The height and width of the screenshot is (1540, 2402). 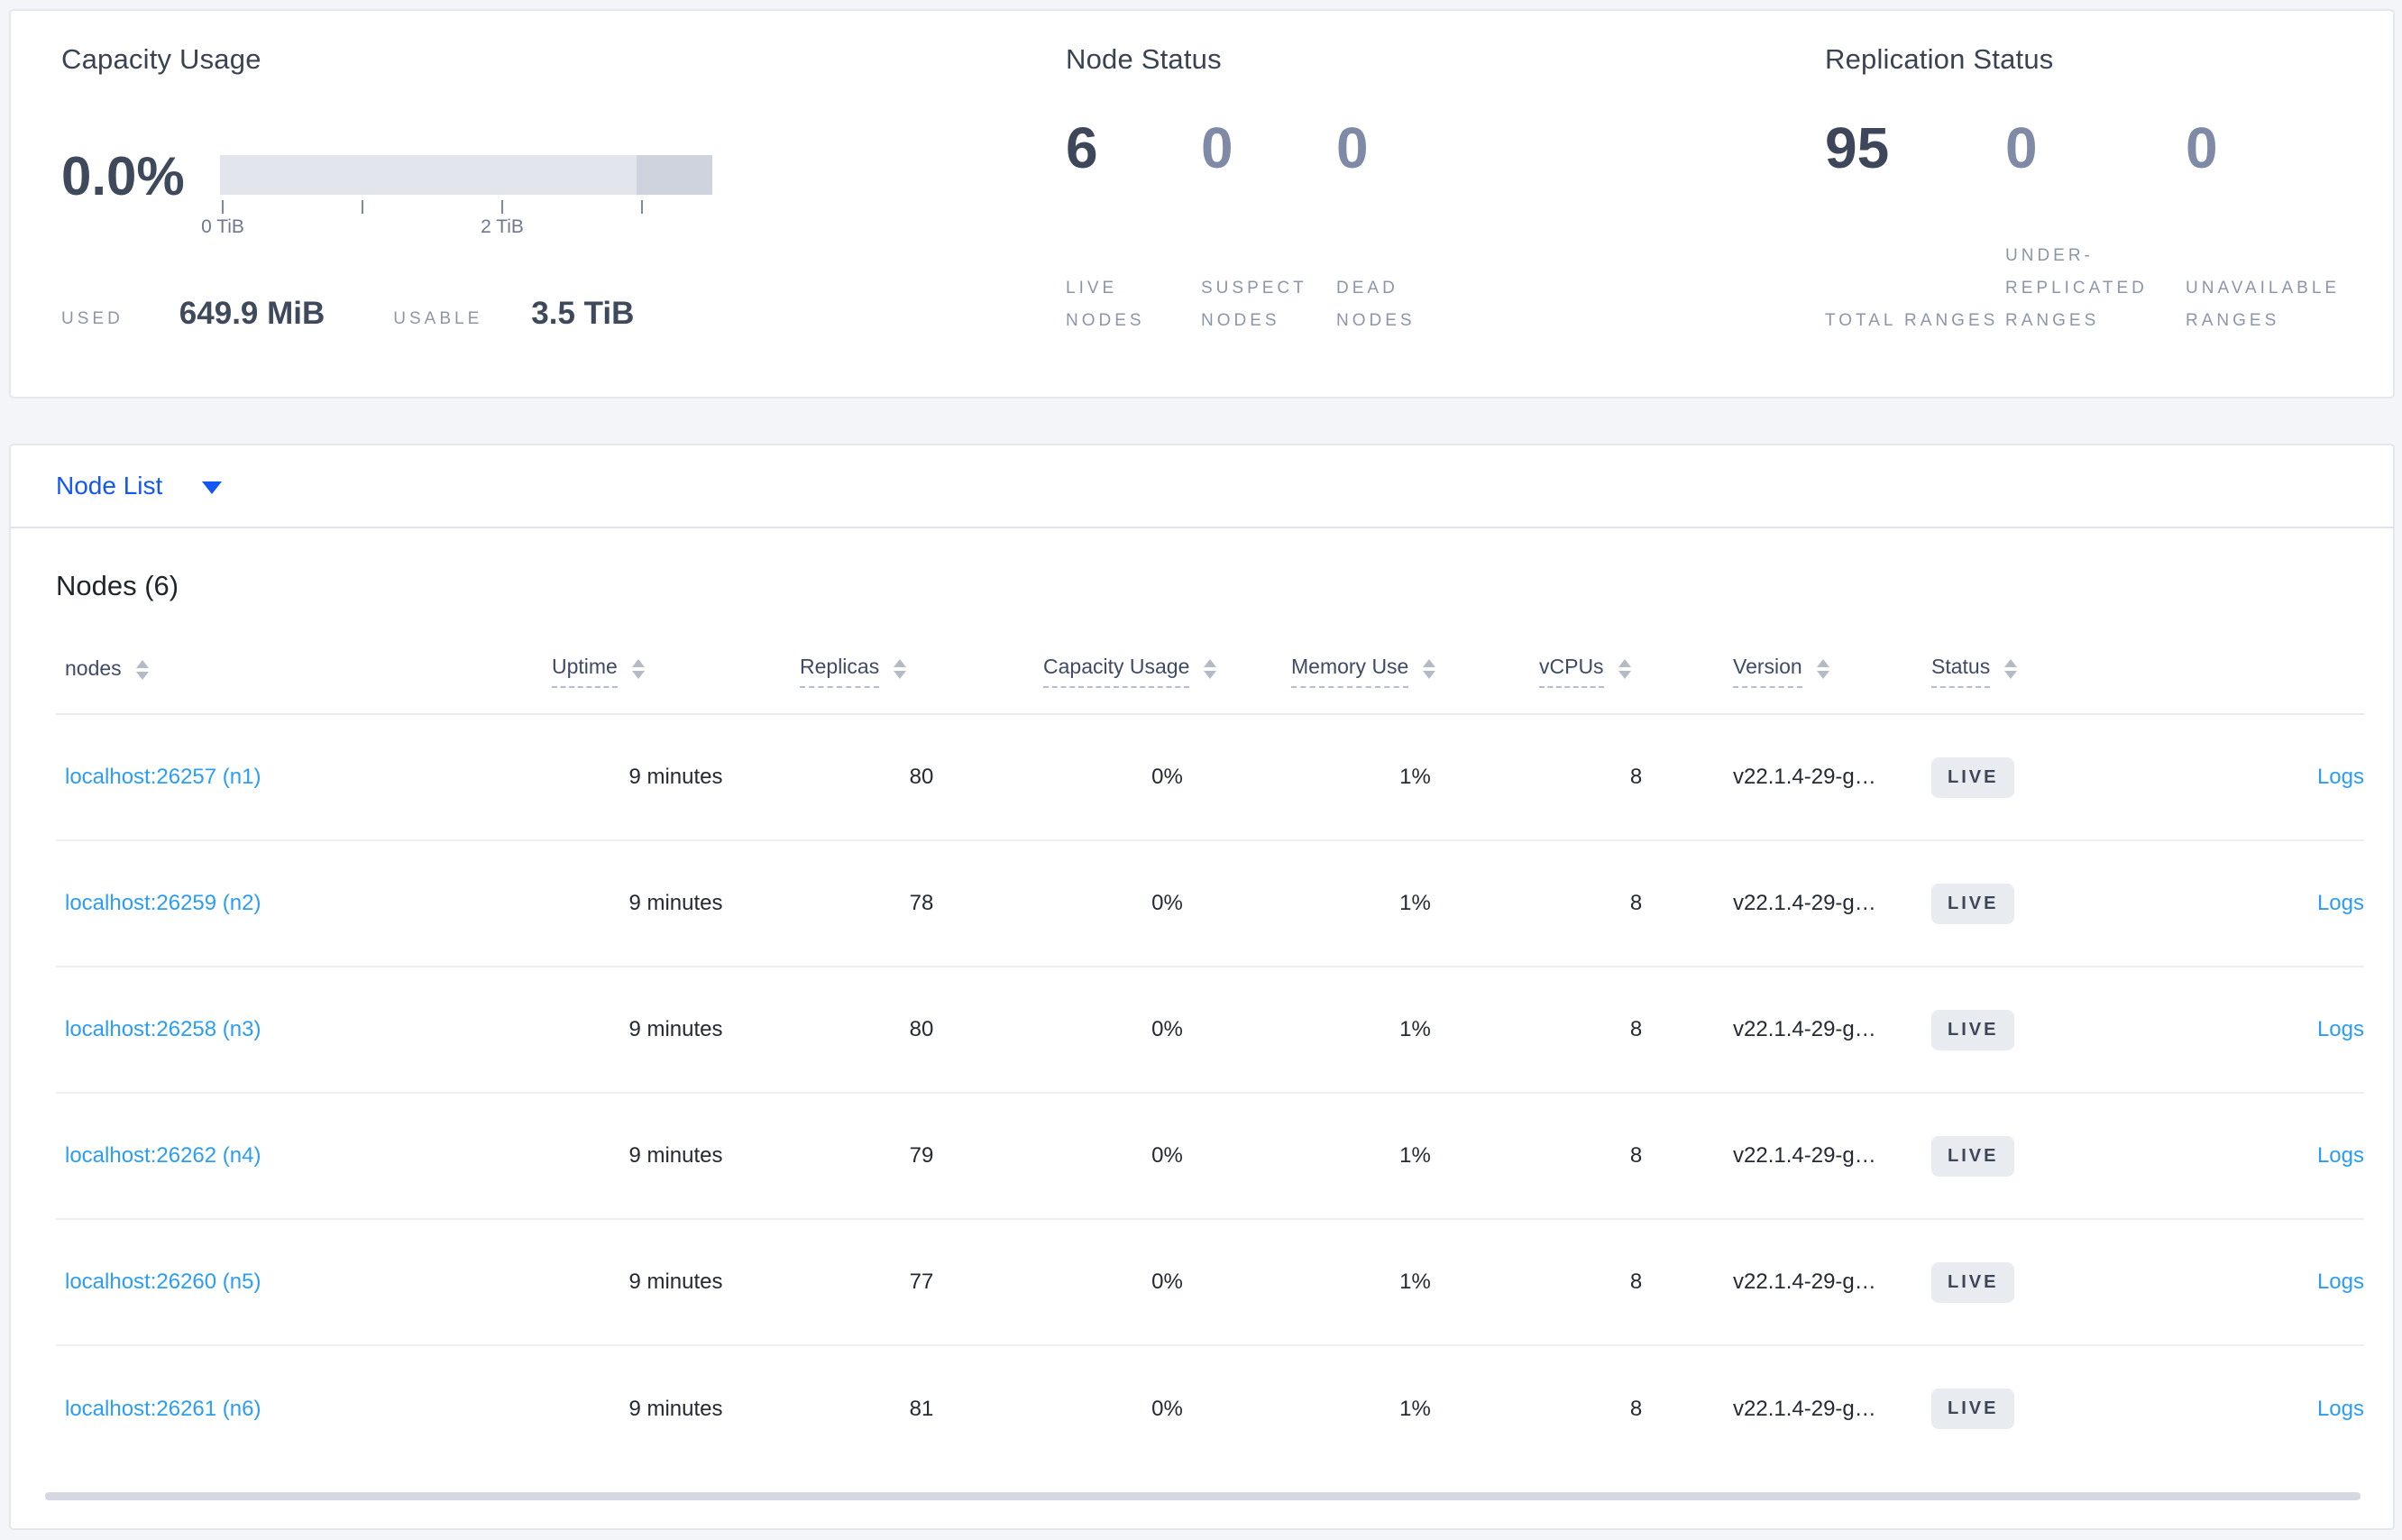 What do you see at coordinates (1352, 147) in the screenshot?
I see `dead-nodes-value: 0` at bounding box center [1352, 147].